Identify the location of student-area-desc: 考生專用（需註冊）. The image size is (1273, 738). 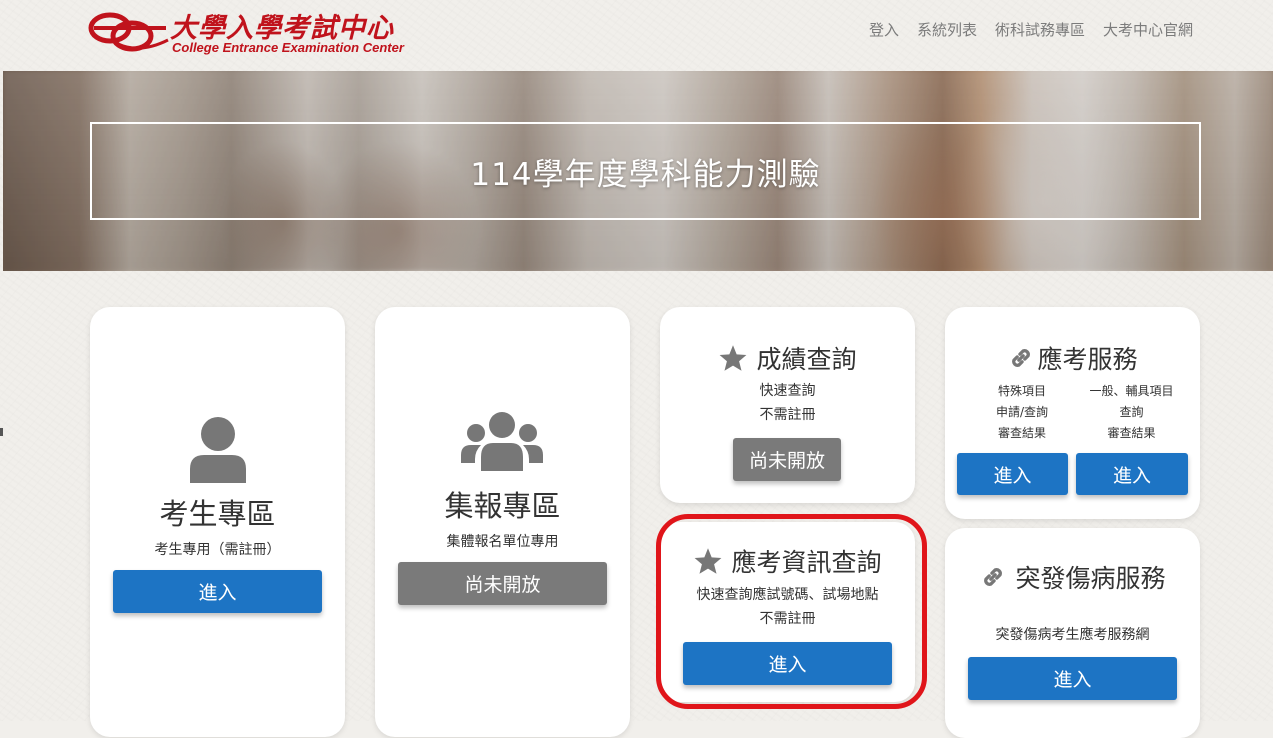
(217, 550).